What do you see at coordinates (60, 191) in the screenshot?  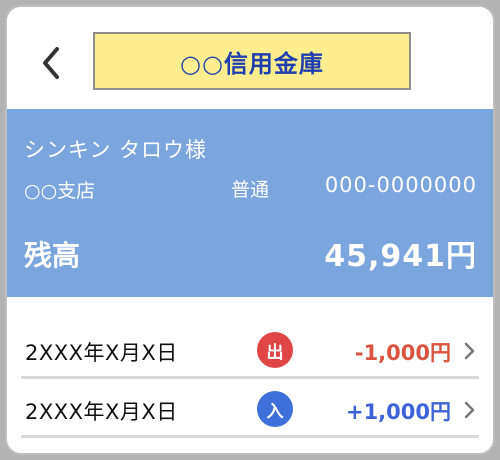 I see `branch-name: ○○支店` at bounding box center [60, 191].